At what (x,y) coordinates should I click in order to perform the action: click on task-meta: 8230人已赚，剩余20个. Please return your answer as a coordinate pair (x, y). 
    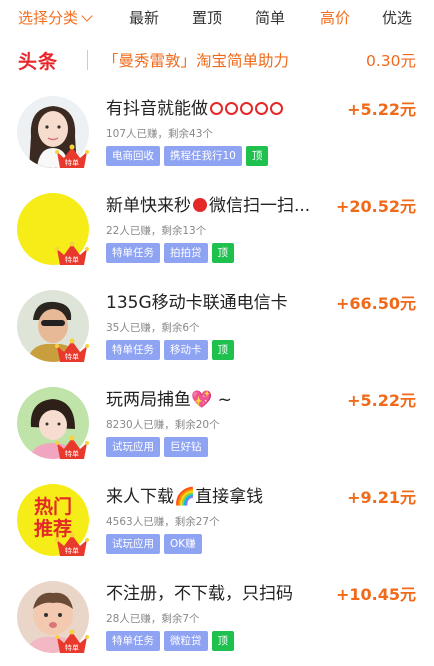
    Looking at the image, I should click on (163, 425).